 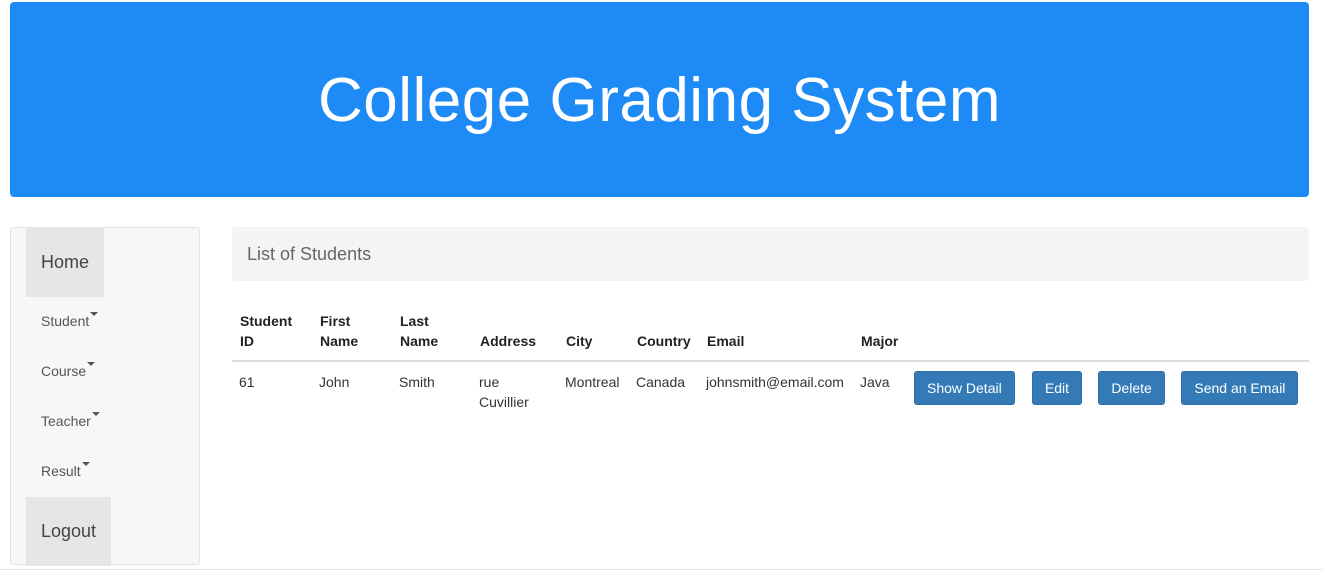 I want to click on cell-last-name: Smith, so click(x=417, y=382).